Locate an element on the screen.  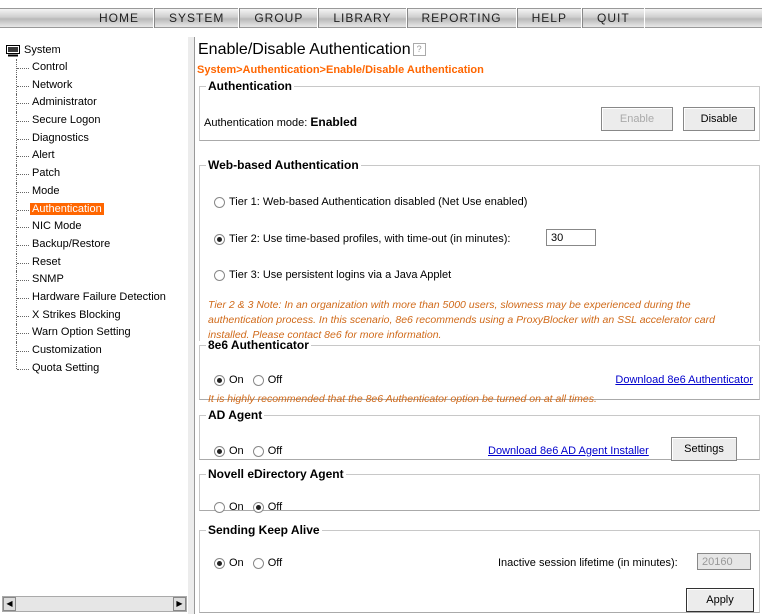
tier2-timeout-input is located at coordinates (571, 237).